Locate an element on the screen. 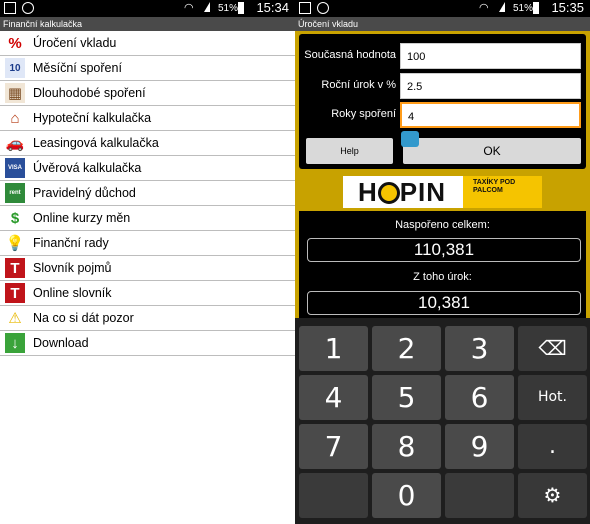  status-bar: ◠ 51% 15:35 is located at coordinates (442, 8).